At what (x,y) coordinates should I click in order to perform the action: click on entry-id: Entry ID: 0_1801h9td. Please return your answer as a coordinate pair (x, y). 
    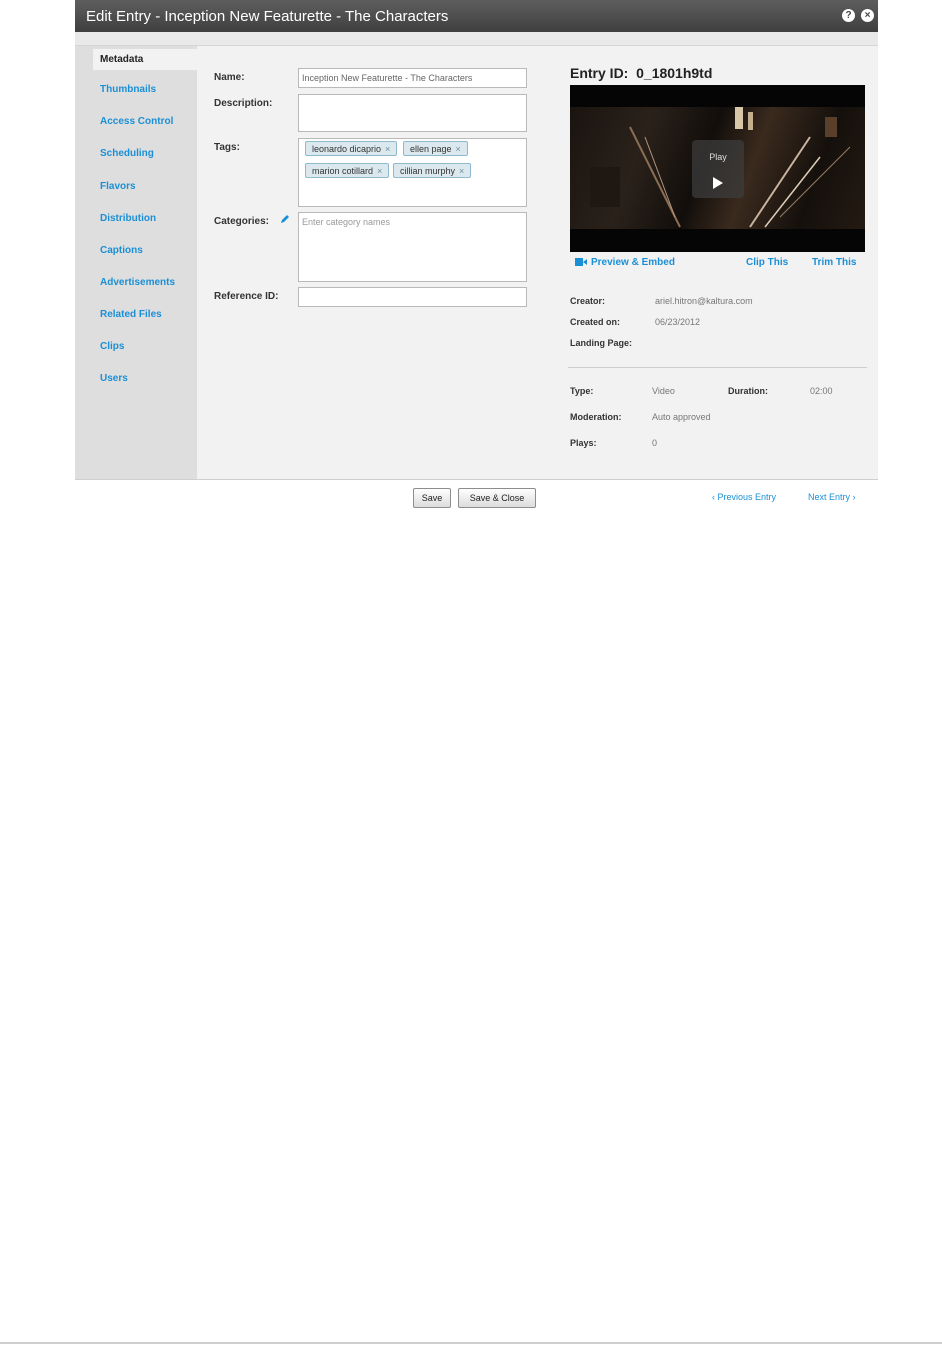
    Looking at the image, I should click on (641, 73).